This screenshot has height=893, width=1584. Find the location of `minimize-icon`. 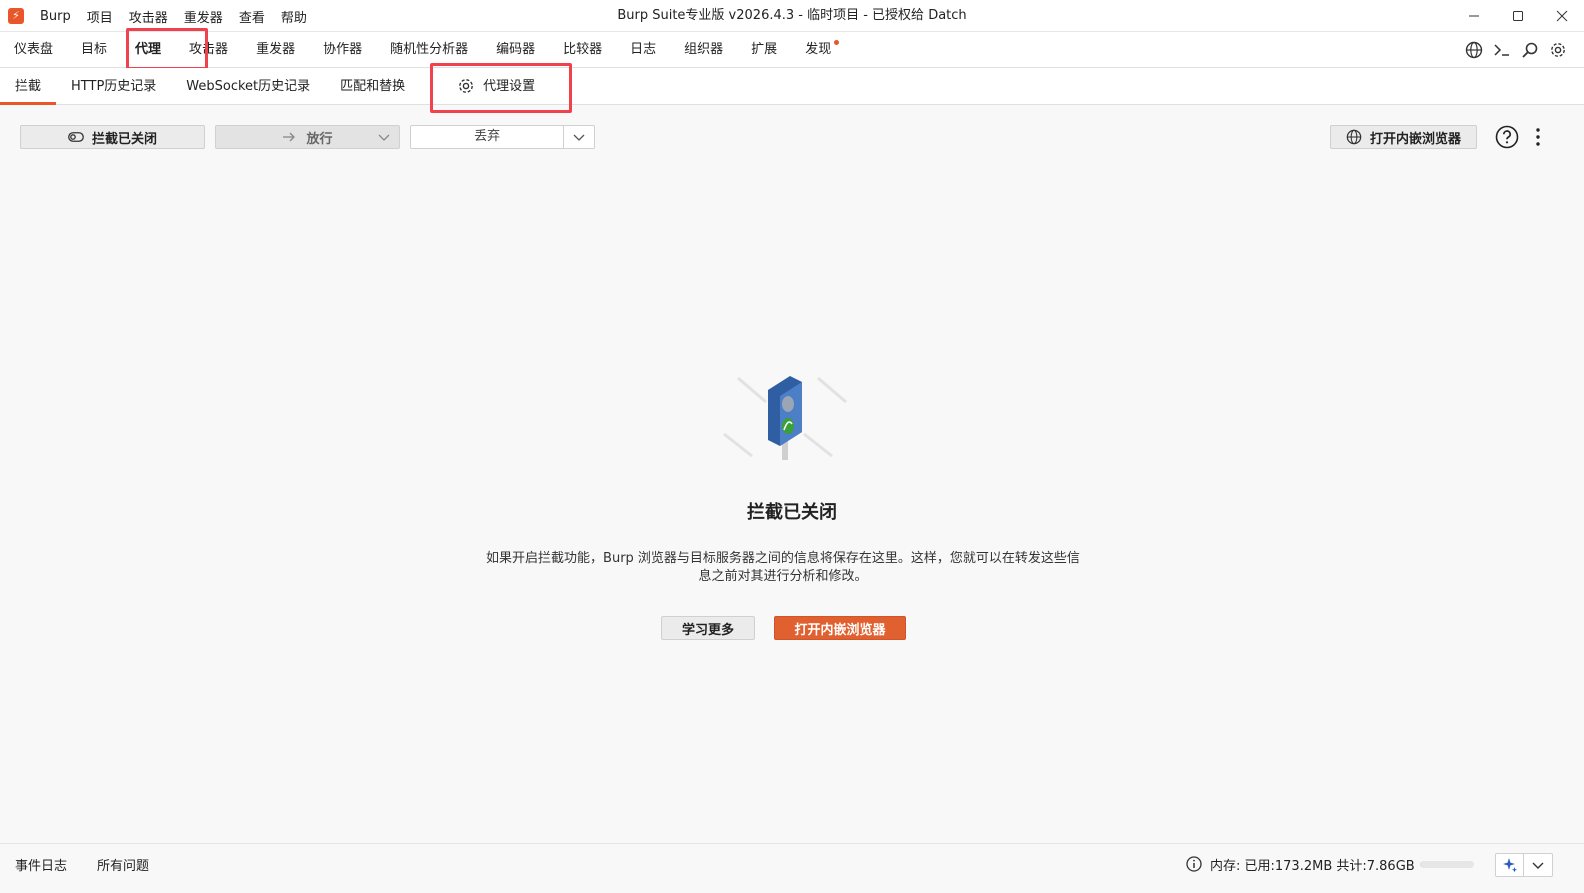

minimize-icon is located at coordinates (1474, 16).